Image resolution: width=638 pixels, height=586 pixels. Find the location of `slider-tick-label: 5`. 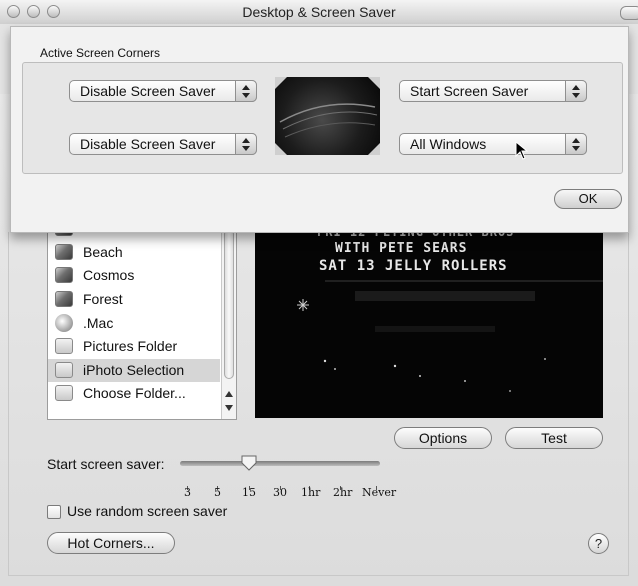

slider-tick-label: 5 is located at coordinates (217, 492).